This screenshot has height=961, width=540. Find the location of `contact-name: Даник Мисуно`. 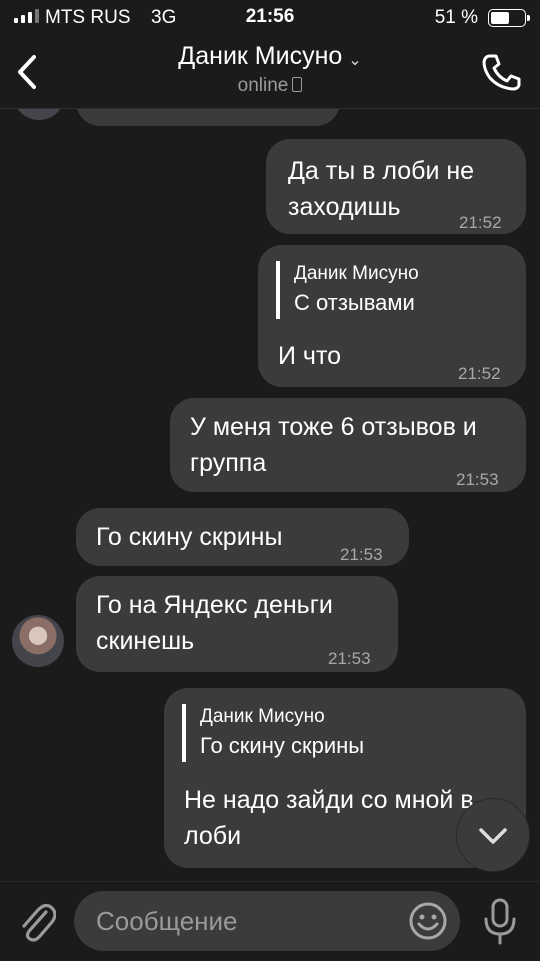

contact-name: Даник Мисуно is located at coordinates (260, 56).